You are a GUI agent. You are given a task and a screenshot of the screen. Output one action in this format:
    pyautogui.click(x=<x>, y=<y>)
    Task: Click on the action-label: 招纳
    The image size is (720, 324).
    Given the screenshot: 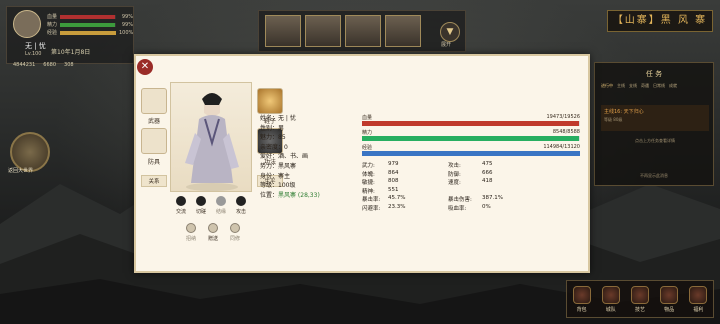 What is the action you would take?
    pyautogui.click(x=190, y=239)
    